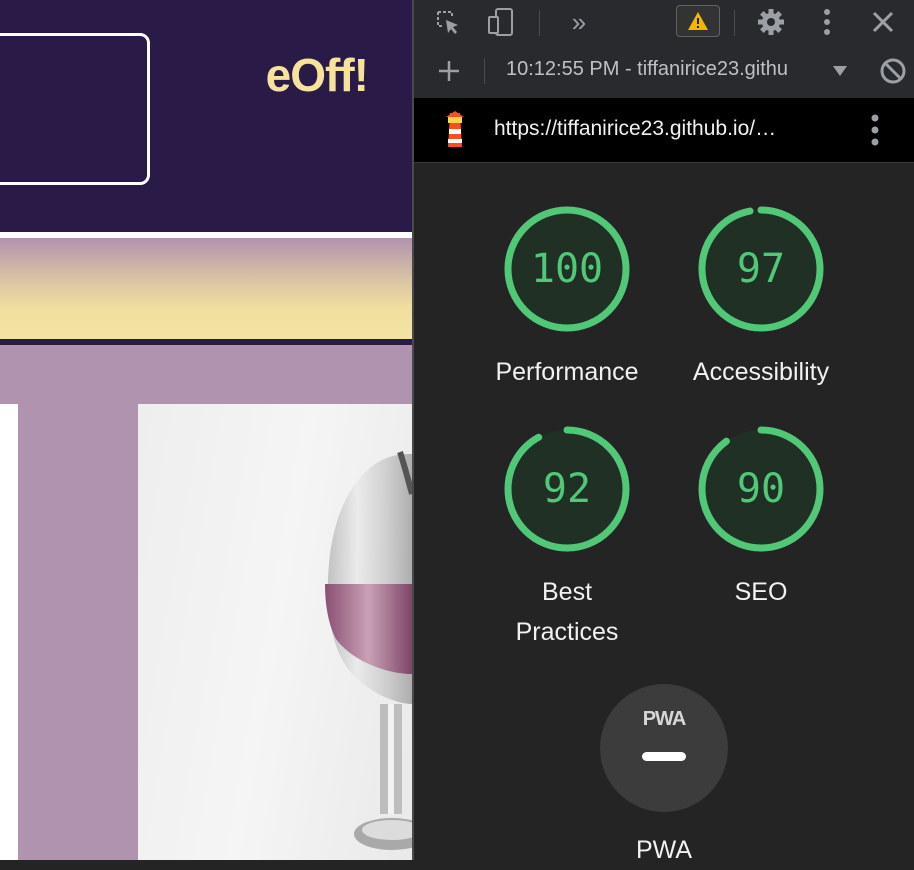 Image resolution: width=914 pixels, height=870 pixels. What do you see at coordinates (883, 22) in the screenshot?
I see `close-devtools-icon` at bounding box center [883, 22].